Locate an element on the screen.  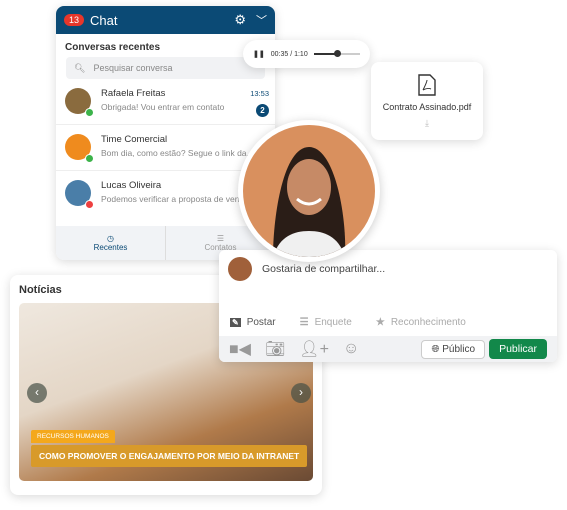
audio-progress-slider is located at coordinates (336, 53).